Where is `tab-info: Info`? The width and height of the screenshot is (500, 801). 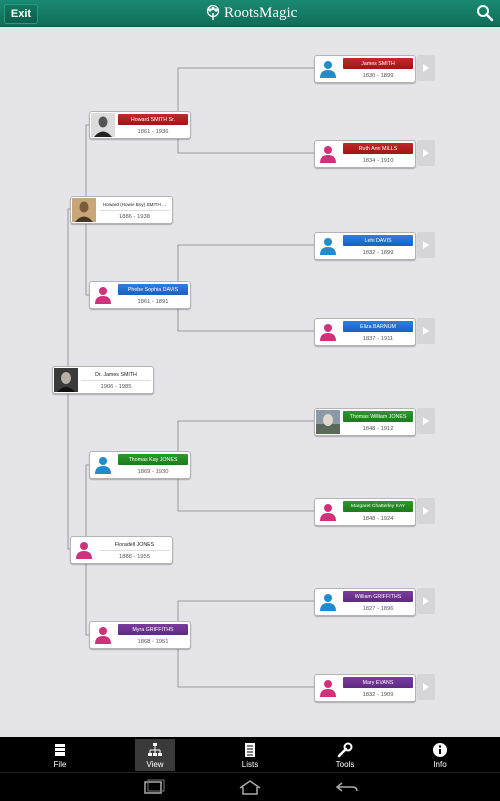
tab-info: Info is located at coordinates (440, 755).